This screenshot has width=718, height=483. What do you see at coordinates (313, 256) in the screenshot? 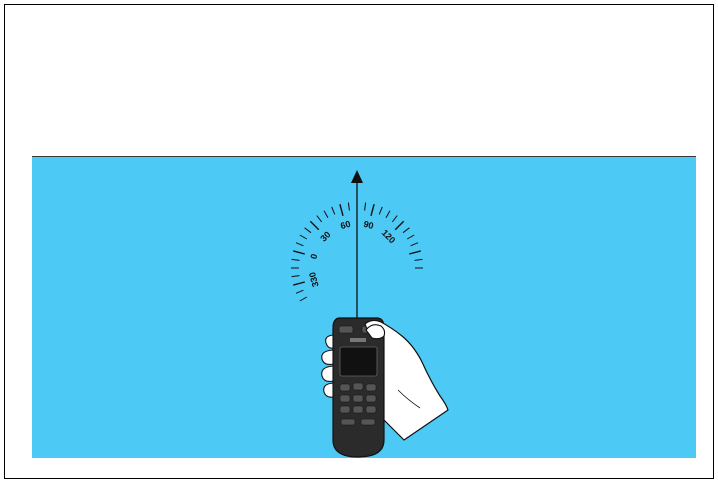
I see `compass-scale-label: 0` at bounding box center [313, 256].